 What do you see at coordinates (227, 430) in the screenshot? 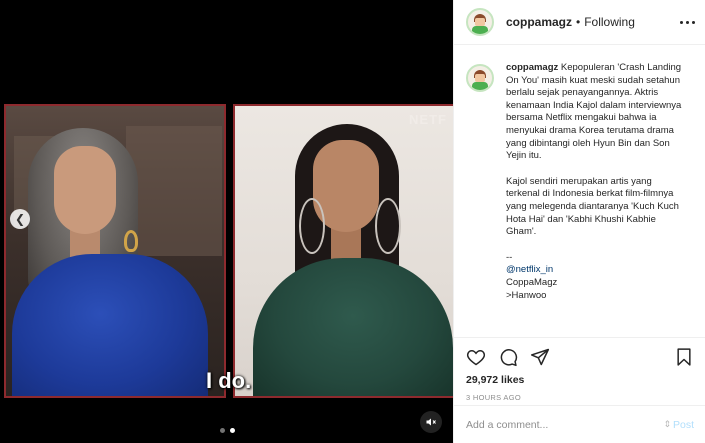
I see `carousel-indicator` at bounding box center [227, 430].